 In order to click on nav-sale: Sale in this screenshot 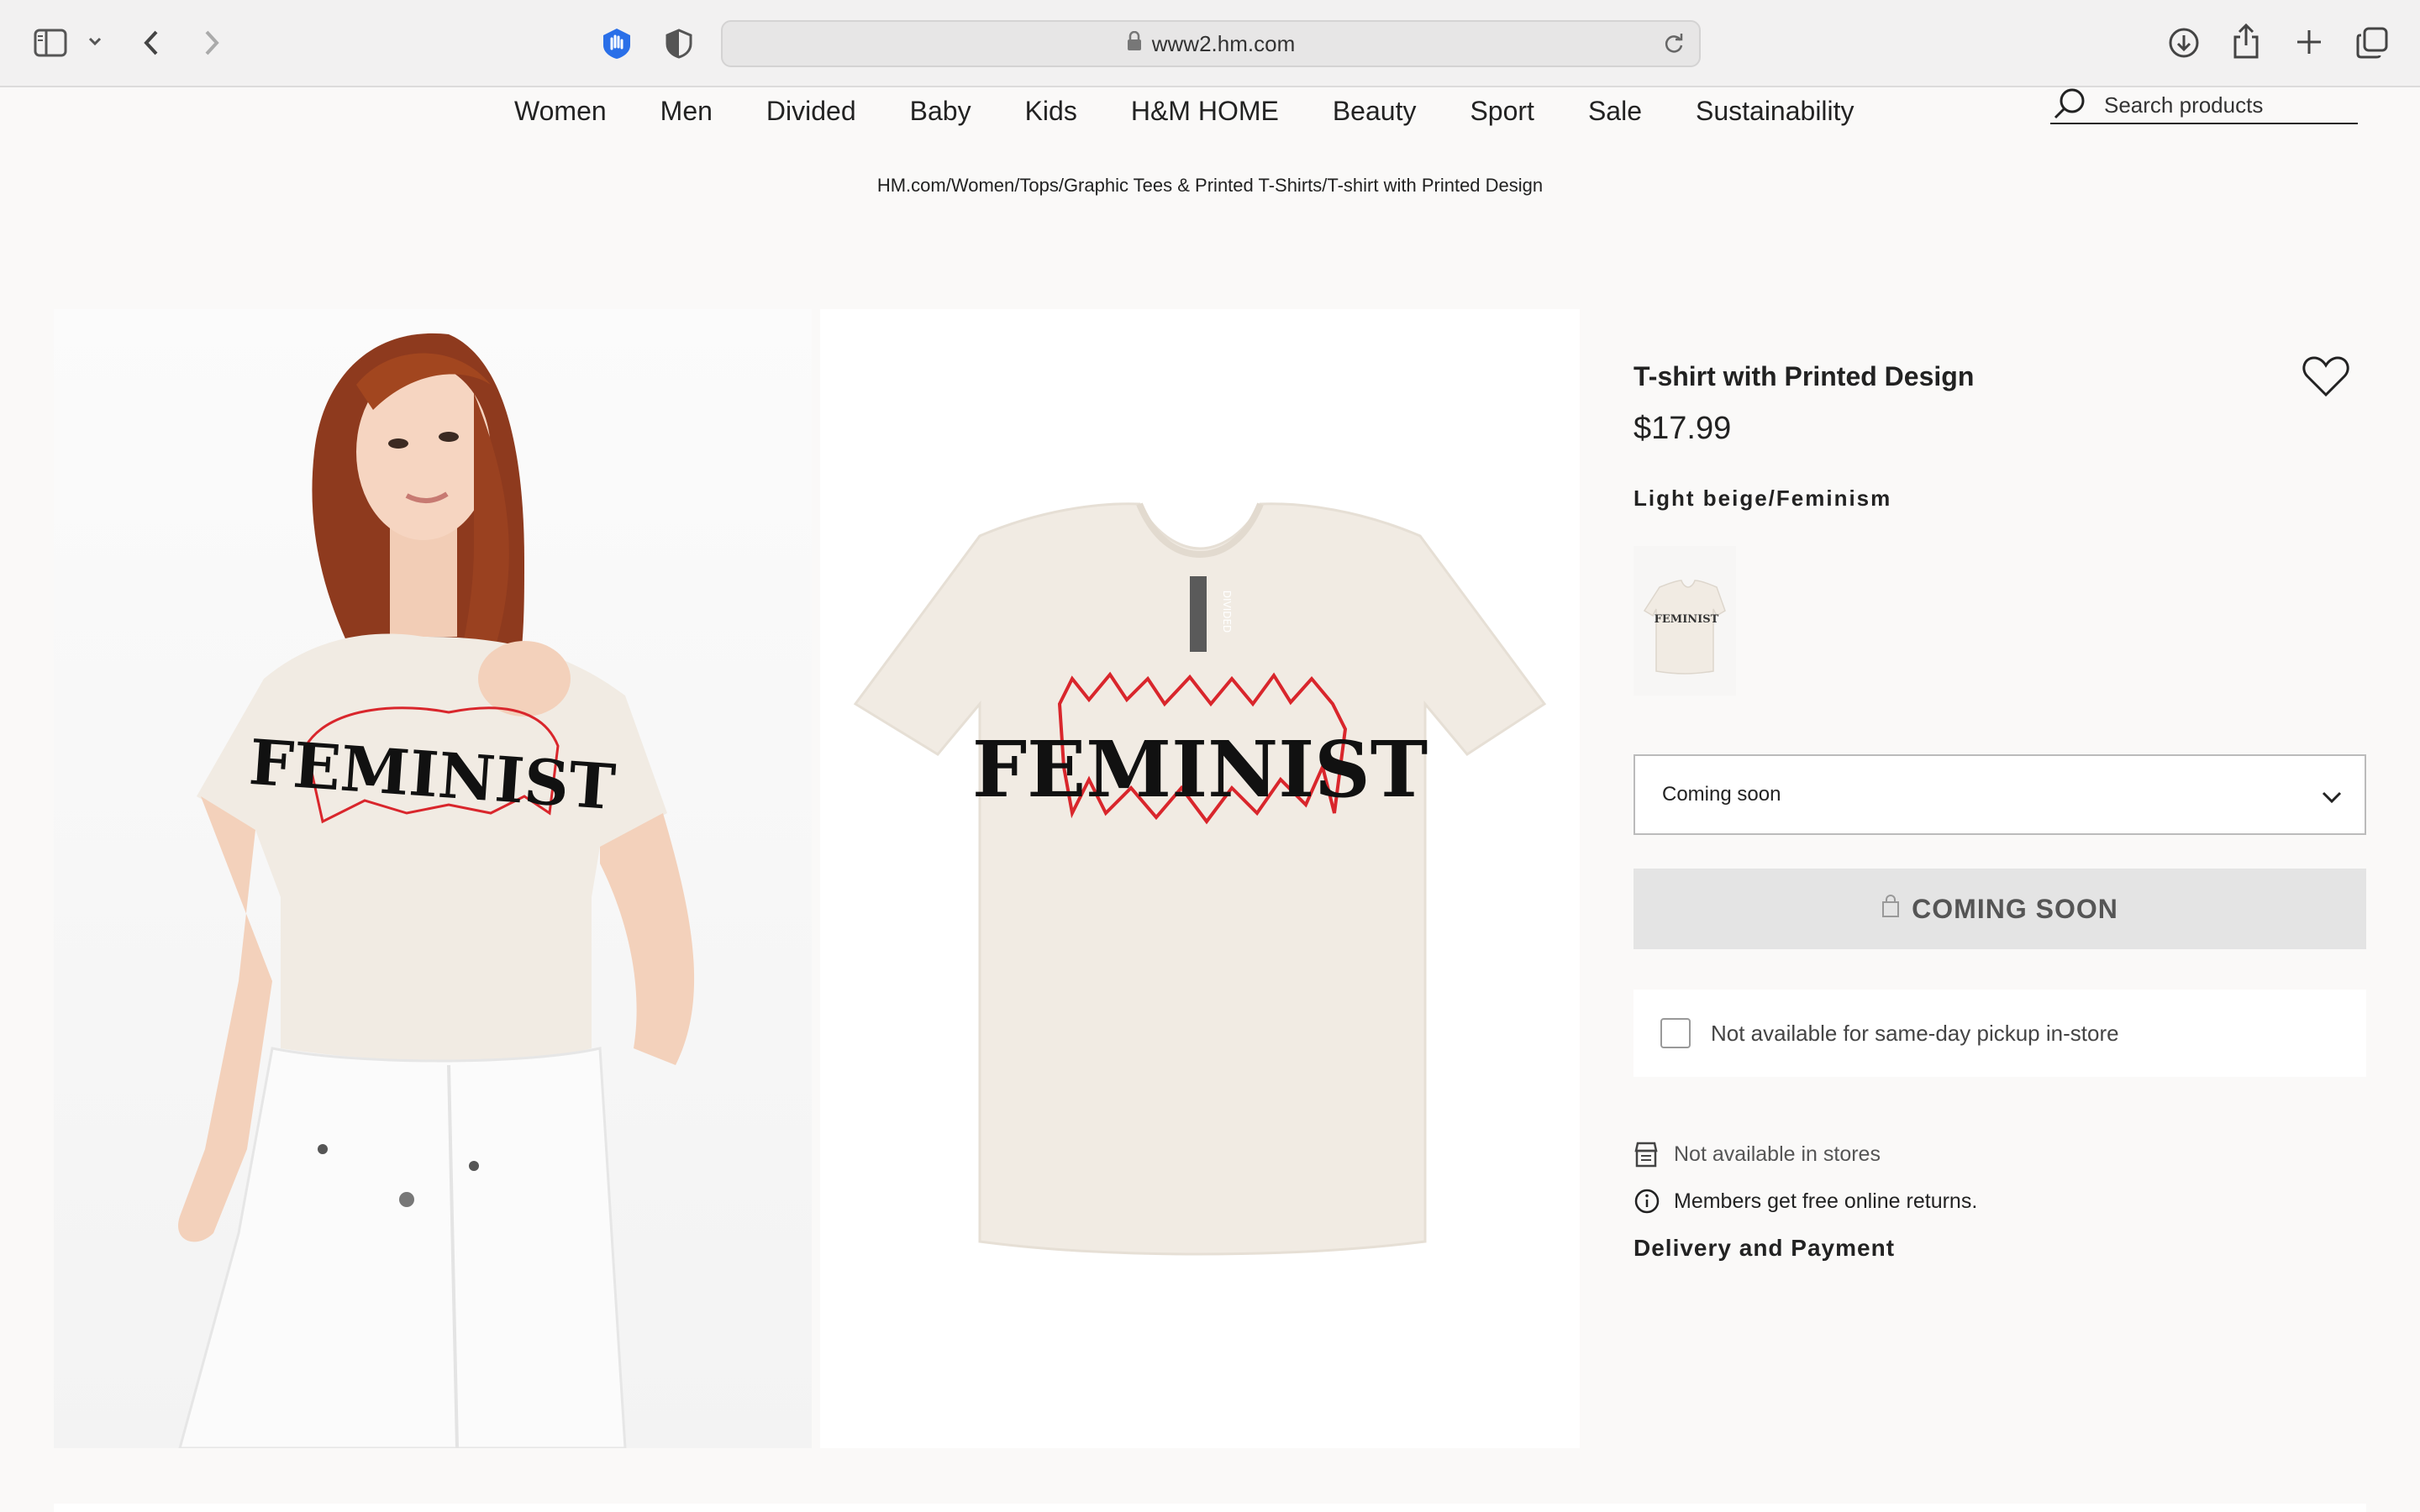, I will do `click(1615, 112)`.